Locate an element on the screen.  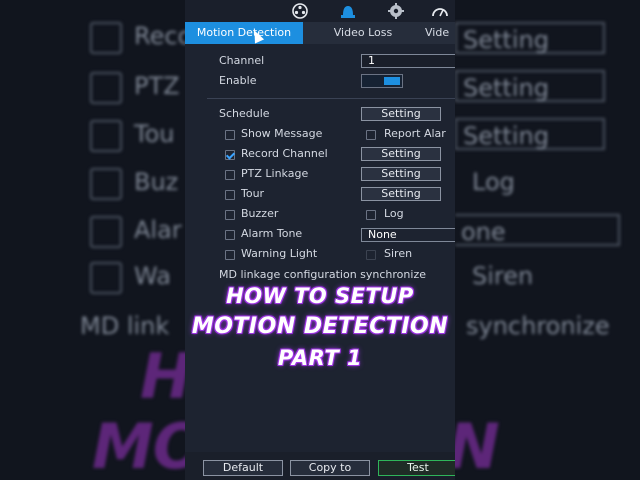
siren-label: Siren is located at coordinates (398, 253).